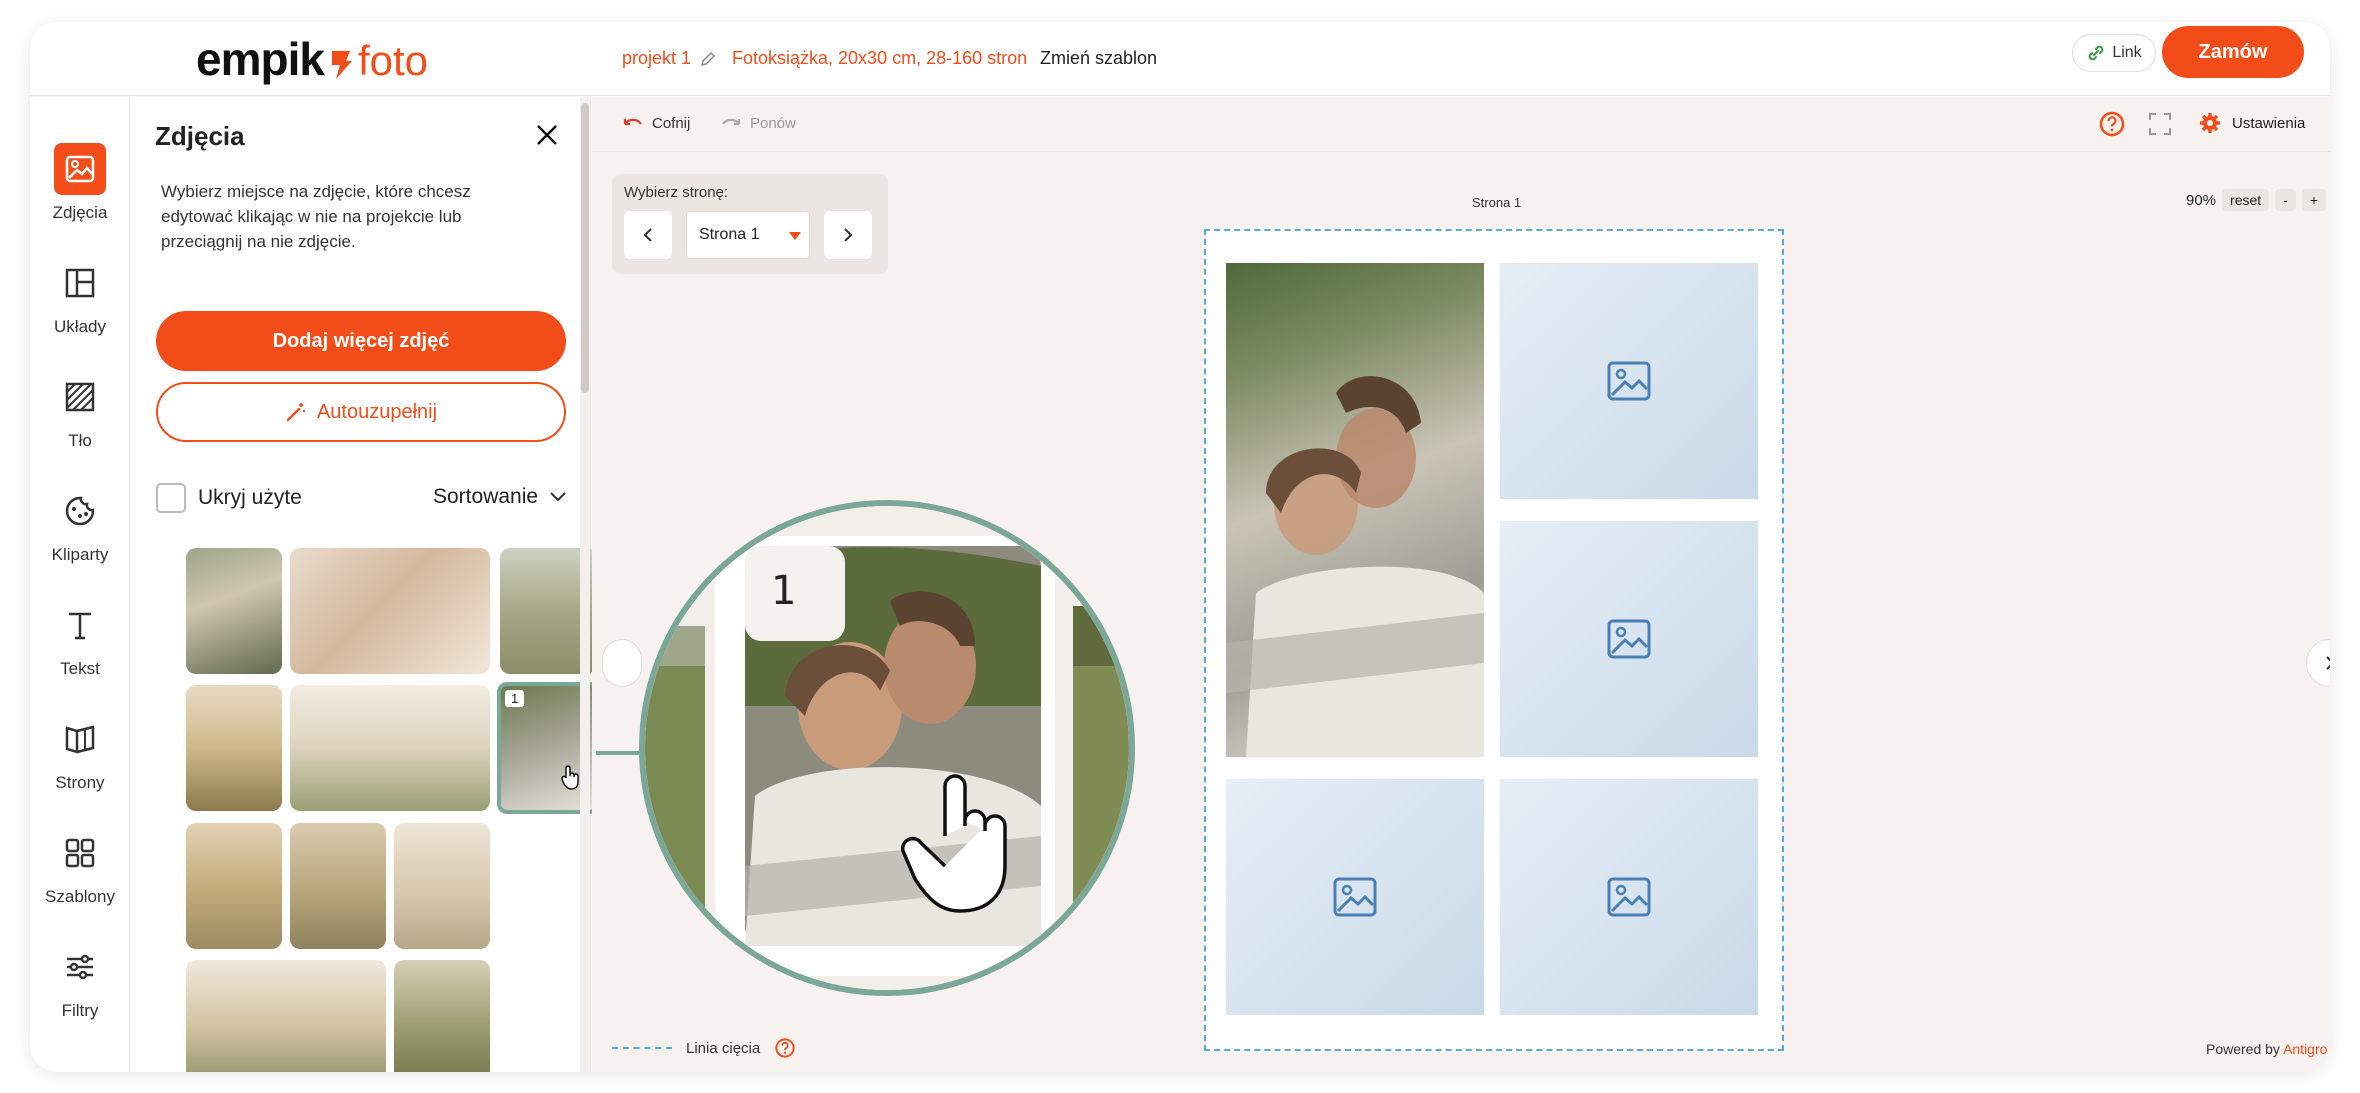 The width and height of the screenshot is (2360, 1093). What do you see at coordinates (2127, 52) in the screenshot?
I see `link-label: Link` at bounding box center [2127, 52].